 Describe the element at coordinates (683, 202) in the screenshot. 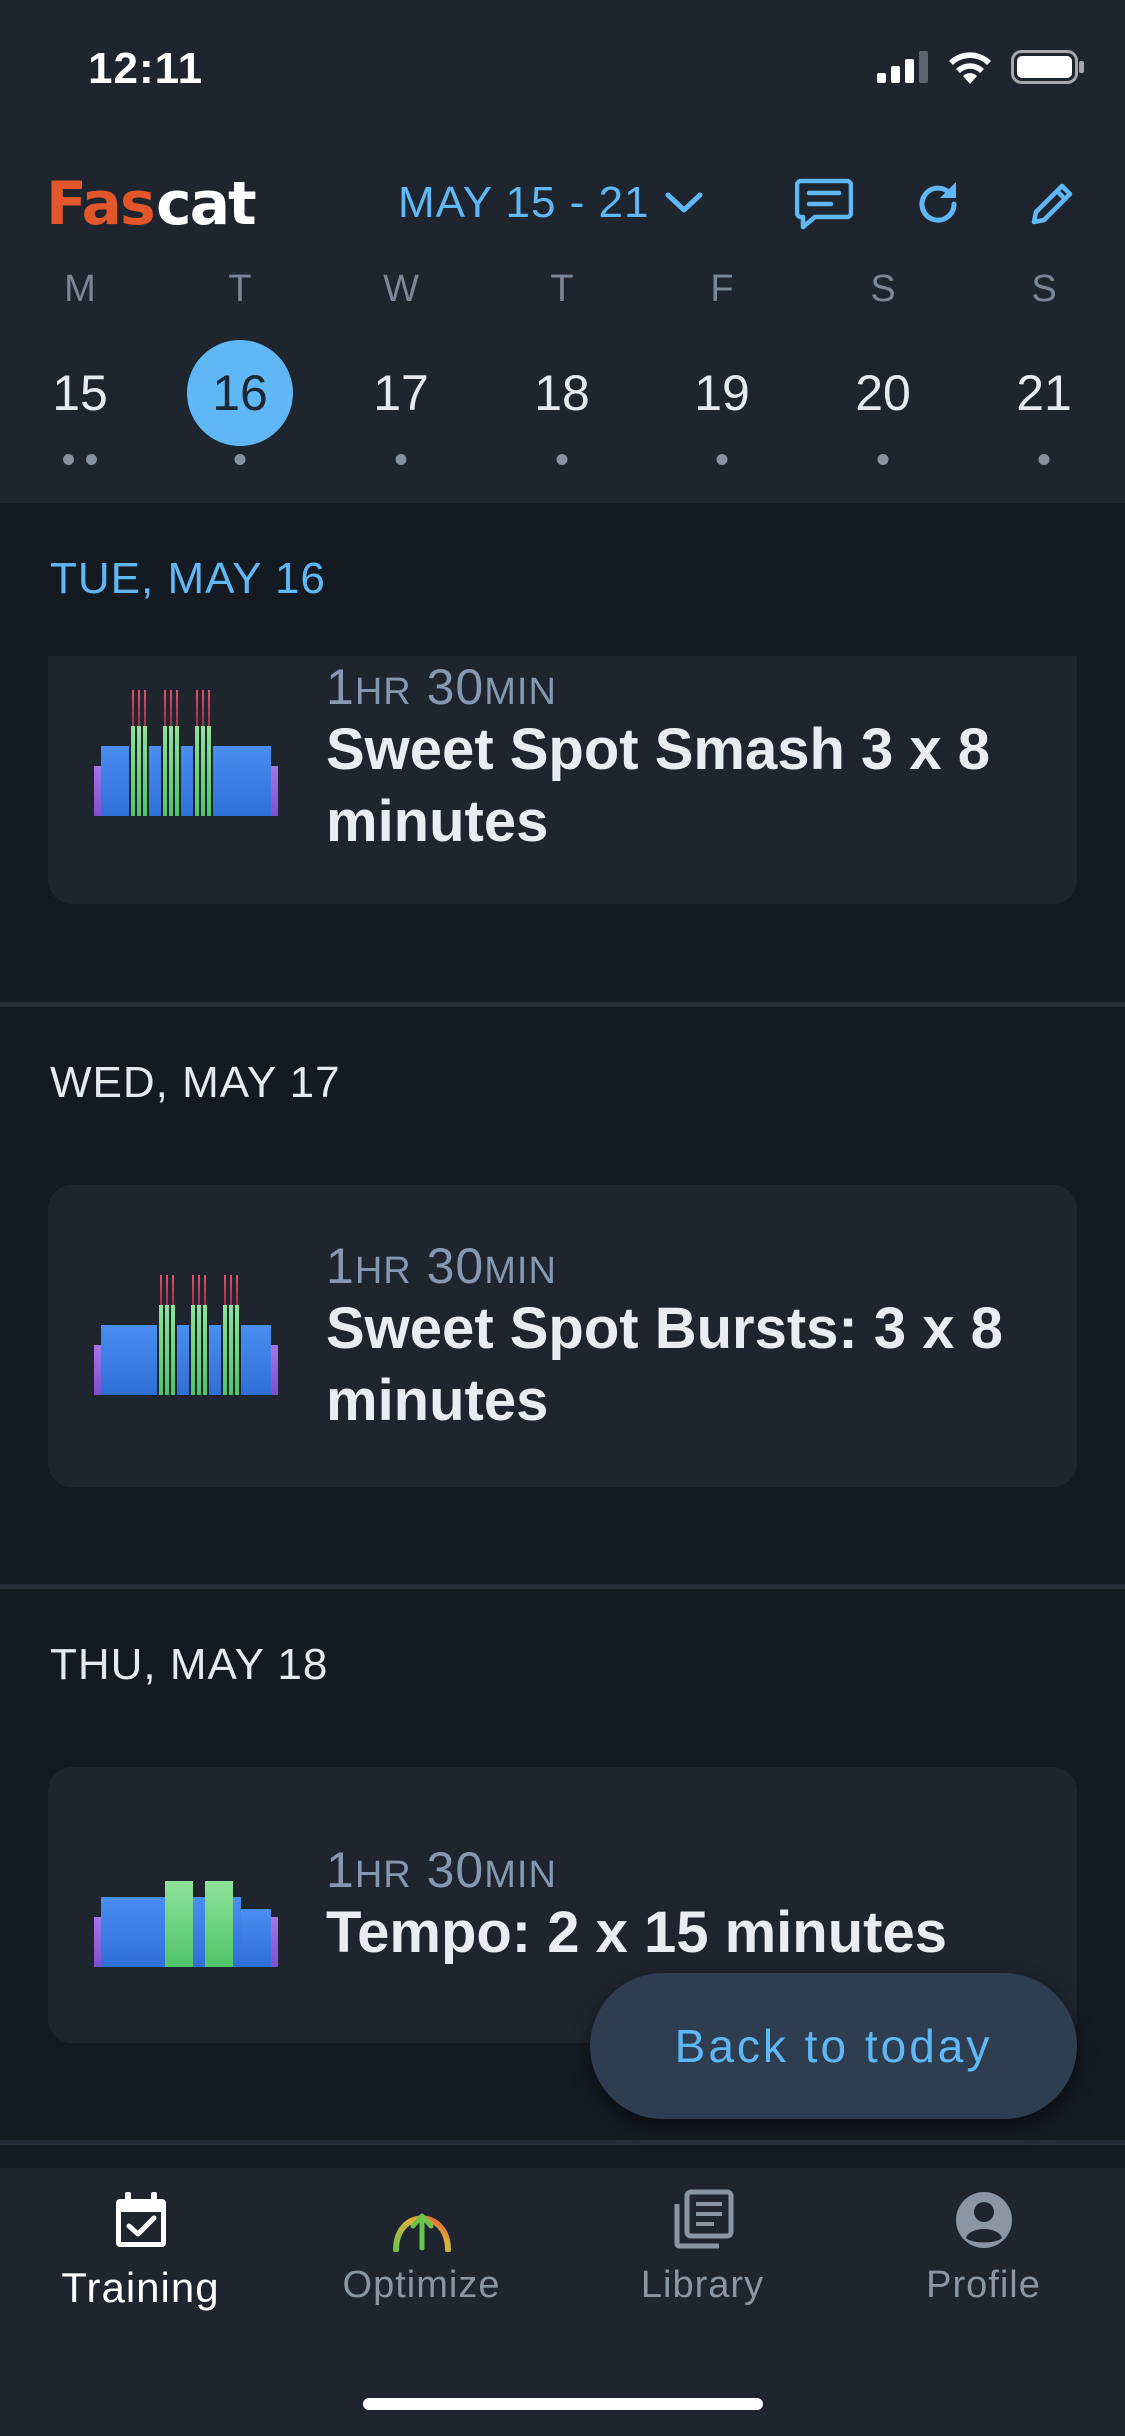

I see `chevron-down-icon` at that location.